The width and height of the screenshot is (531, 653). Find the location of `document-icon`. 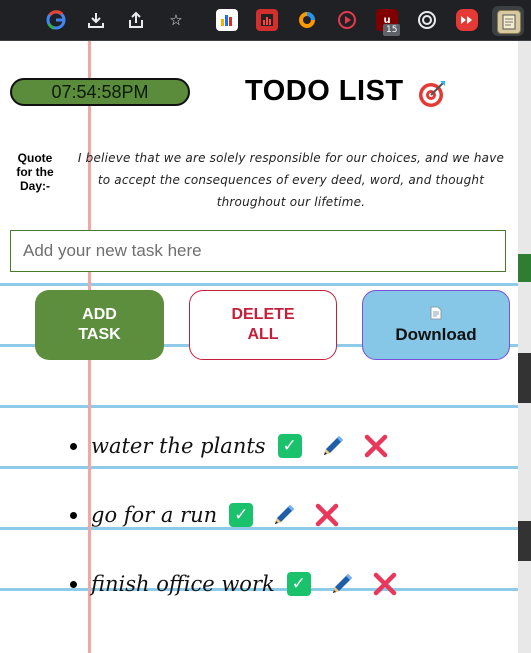

document-icon is located at coordinates (436, 315).